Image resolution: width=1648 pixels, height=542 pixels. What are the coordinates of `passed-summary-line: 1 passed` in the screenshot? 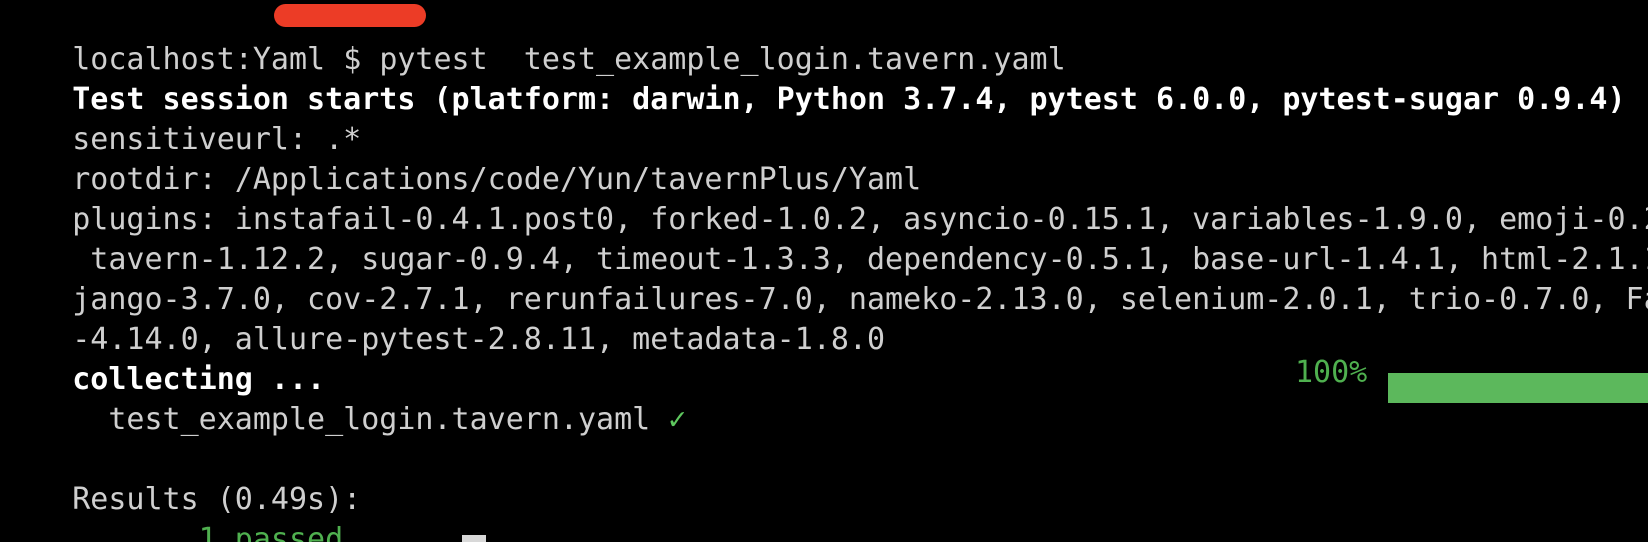 It's located at (824, 511).